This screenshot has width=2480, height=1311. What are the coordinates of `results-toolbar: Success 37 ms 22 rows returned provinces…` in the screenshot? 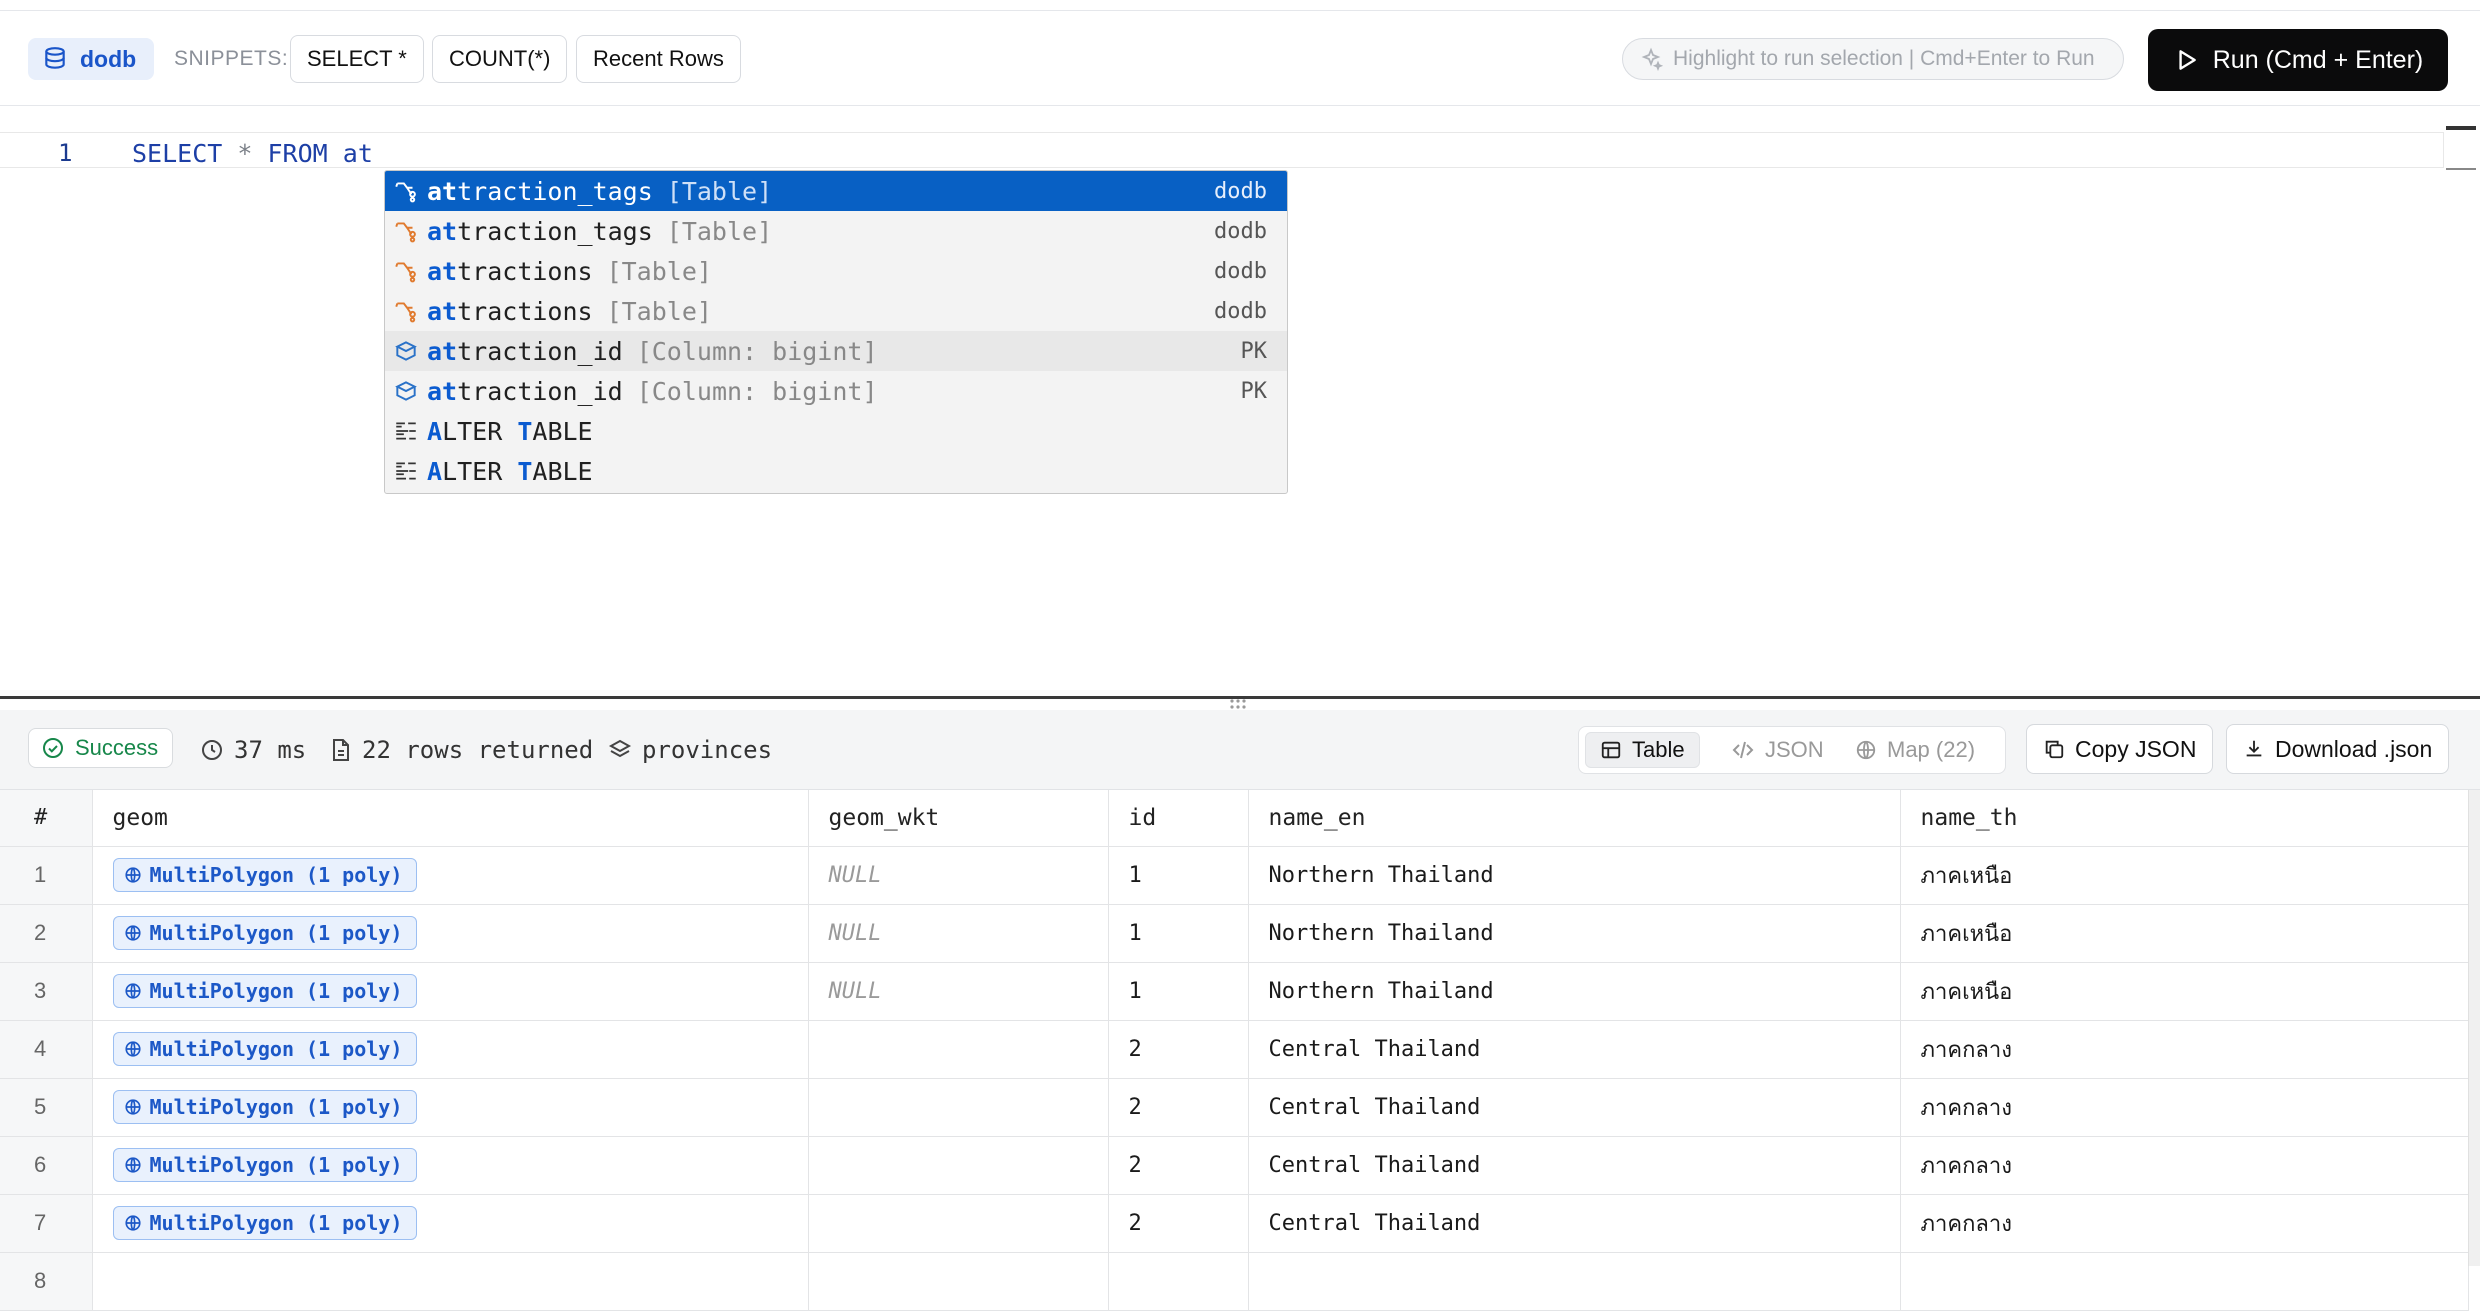 It's located at (1240, 750).